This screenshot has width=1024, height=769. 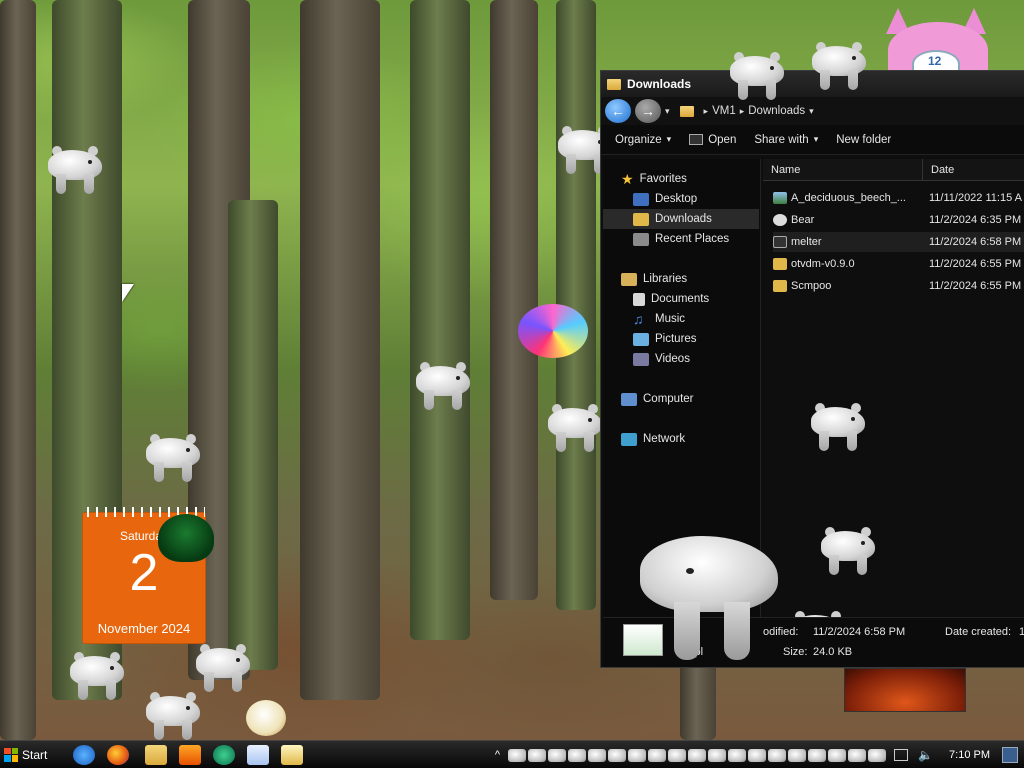 What do you see at coordinates (859, 632) in the screenshot?
I see `modified-value: 11/2/2024 6:58 PM` at bounding box center [859, 632].